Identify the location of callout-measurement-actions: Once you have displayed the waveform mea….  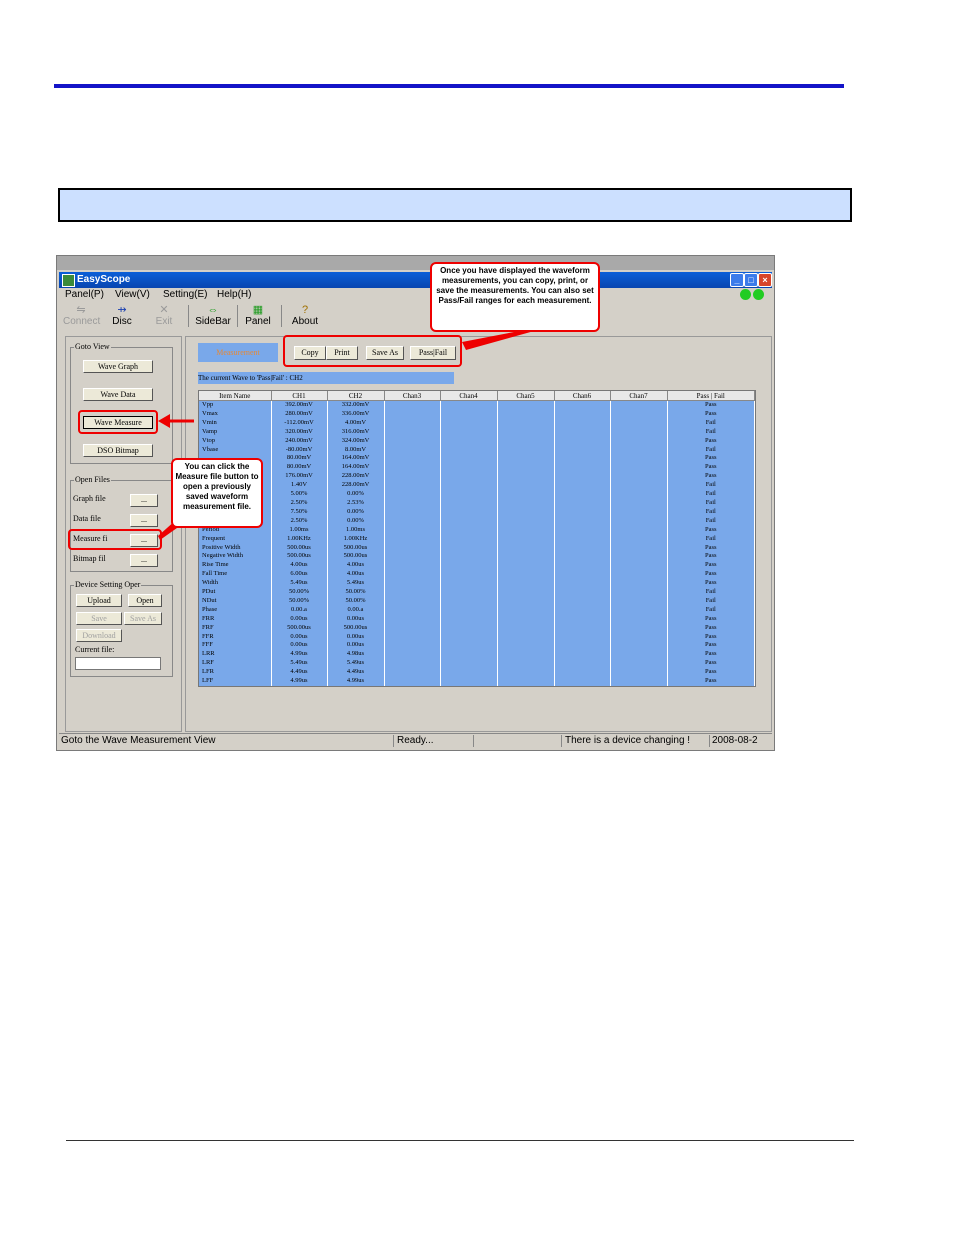
(515, 297).